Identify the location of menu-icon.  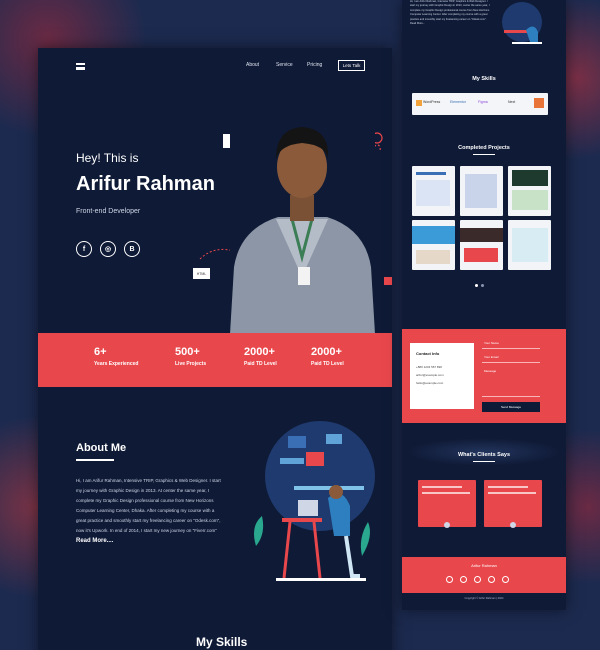
(80, 66).